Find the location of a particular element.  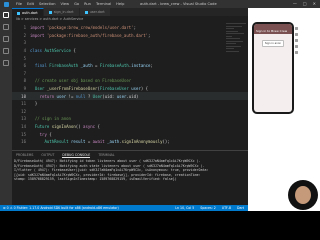

vscode-logo-icon is located at coordinates (6, 4).